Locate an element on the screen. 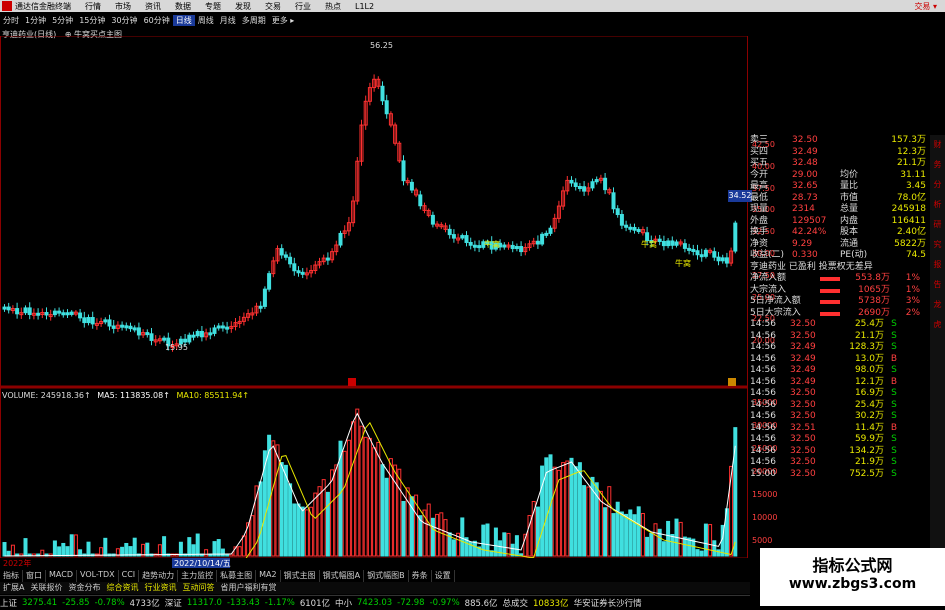 The width and height of the screenshot is (945, 610). indicator-tab: 钢式幅图A is located at coordinates (342, 576).